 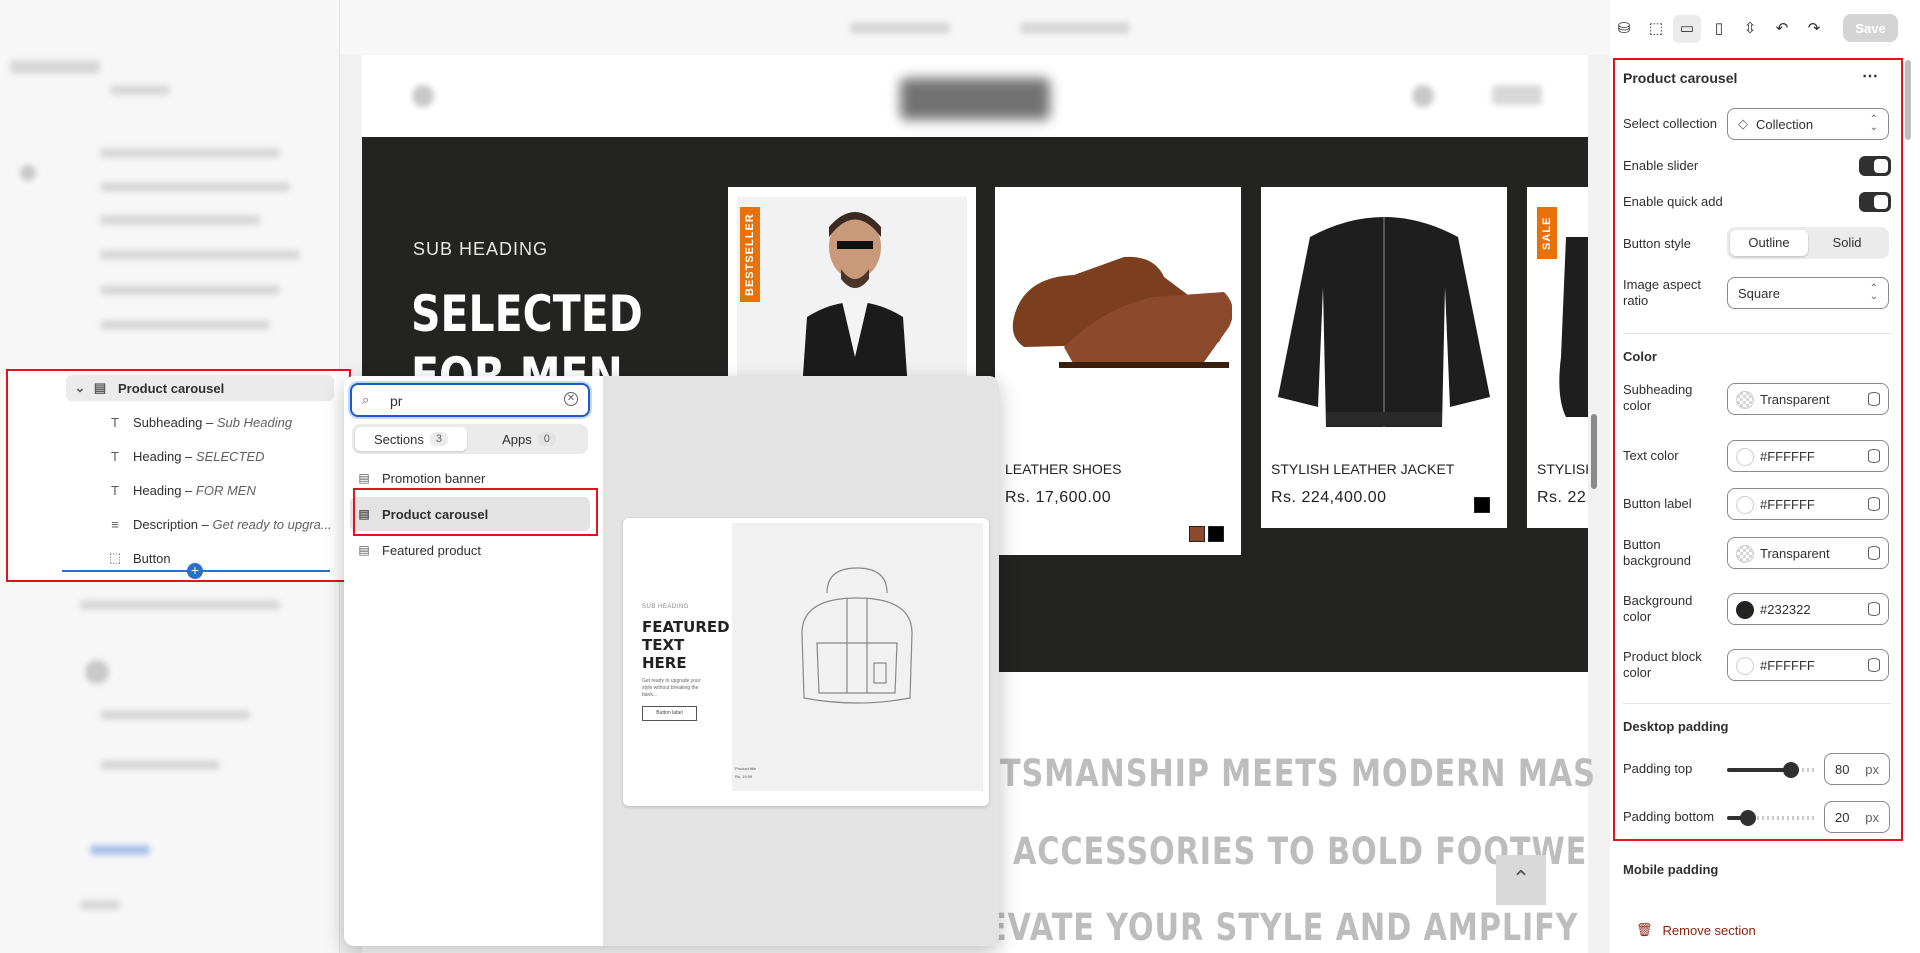 I want to click on product-card: SALE STYLISH Rs. 22, so click(x=1557, y=357).